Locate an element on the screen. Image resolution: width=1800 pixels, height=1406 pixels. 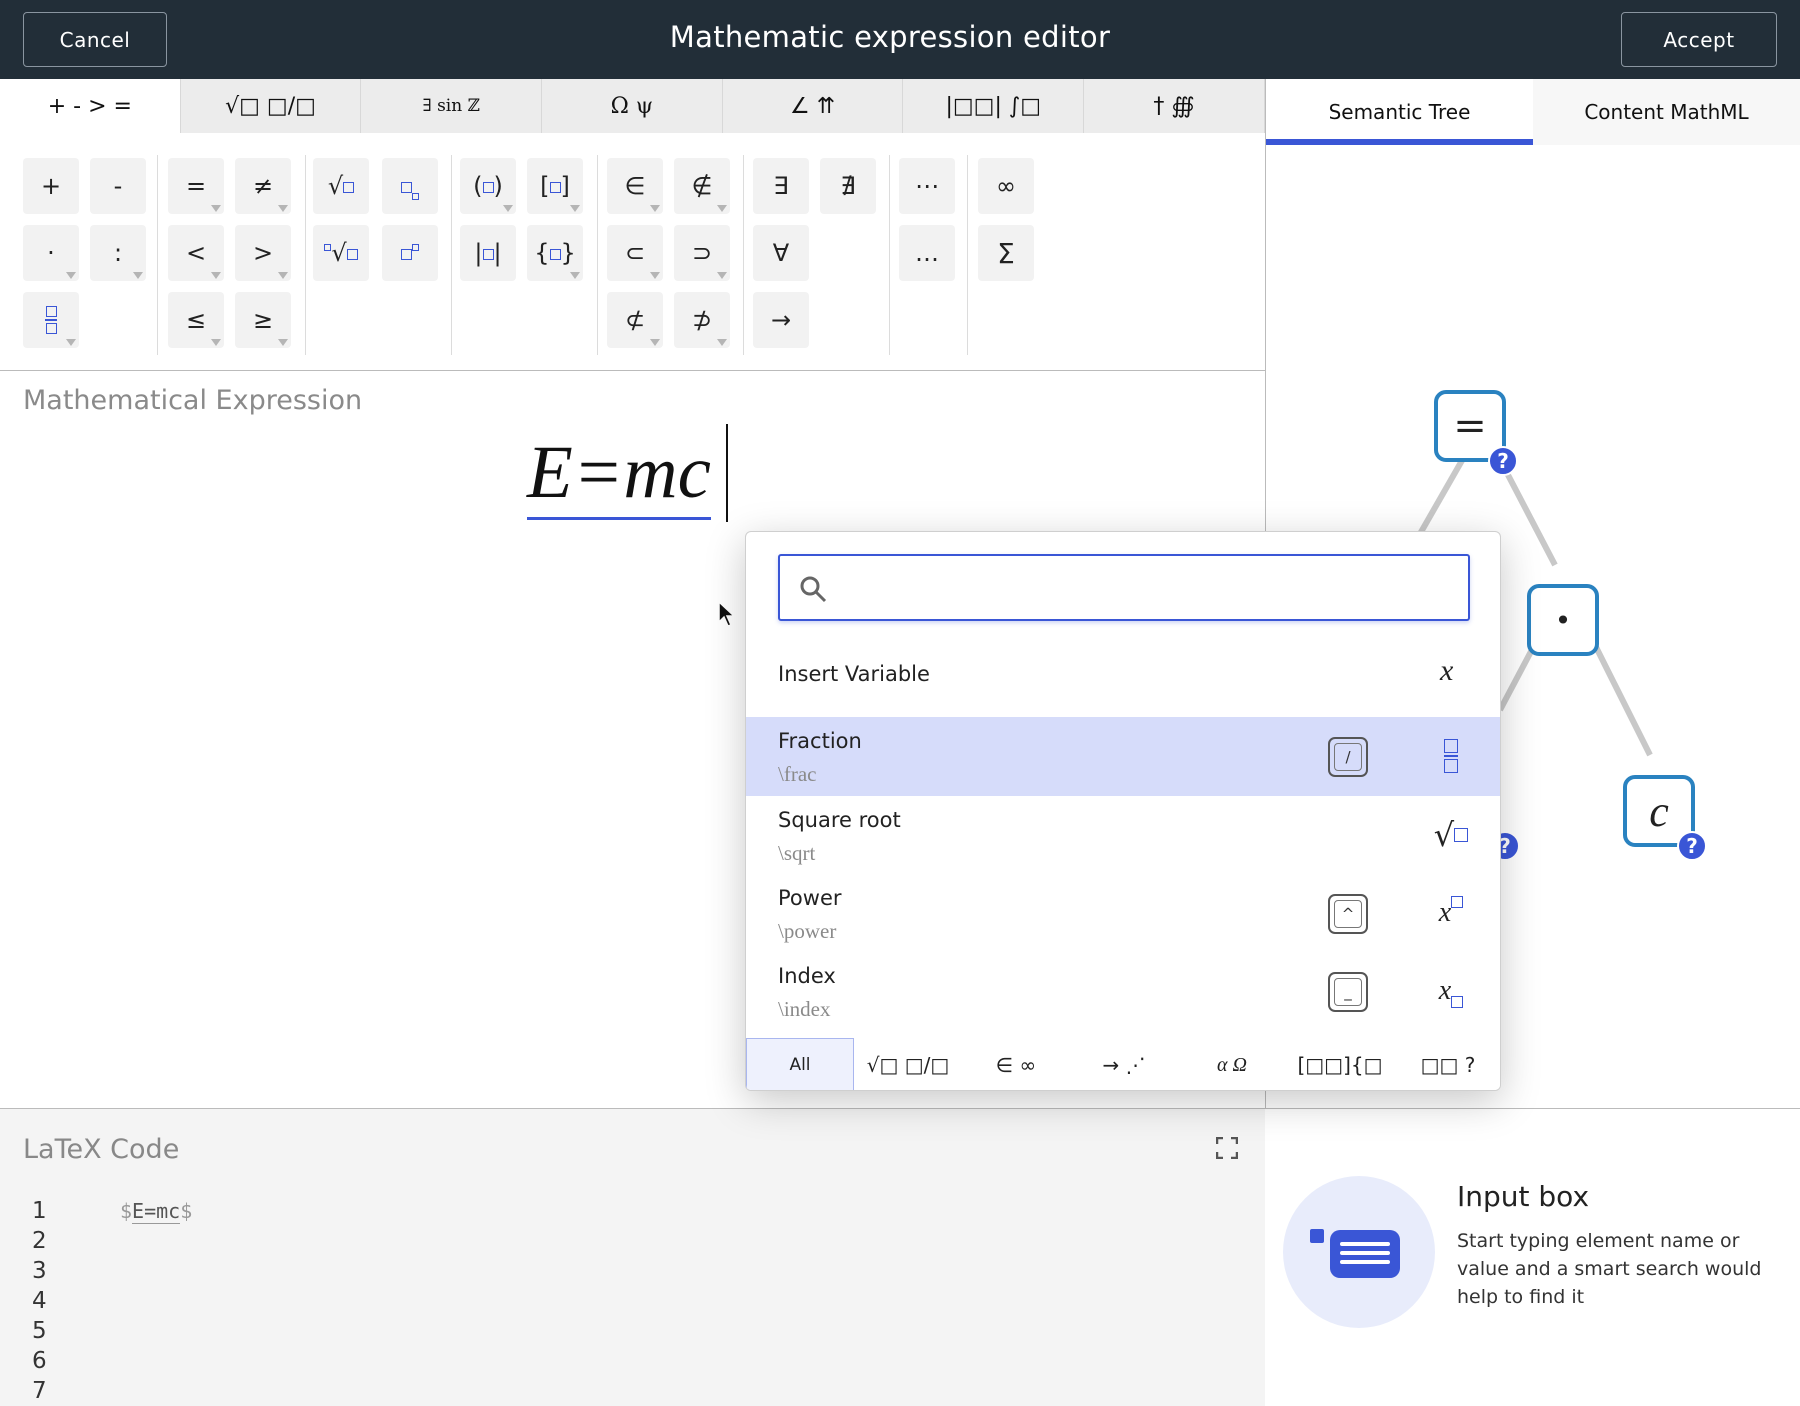
subscript-button is located at coordinates (410, 186).